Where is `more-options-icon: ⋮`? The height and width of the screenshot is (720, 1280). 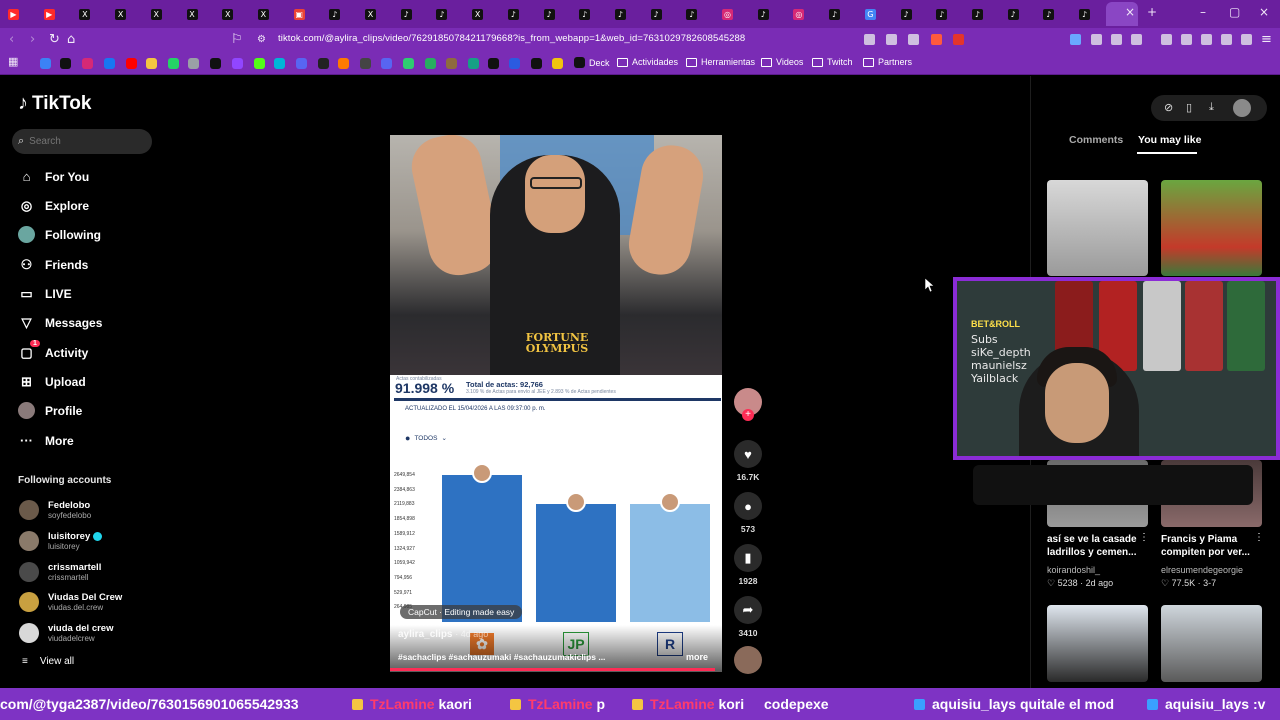 more-options-icon: ⋮ is located at coordinates (1259, 537).